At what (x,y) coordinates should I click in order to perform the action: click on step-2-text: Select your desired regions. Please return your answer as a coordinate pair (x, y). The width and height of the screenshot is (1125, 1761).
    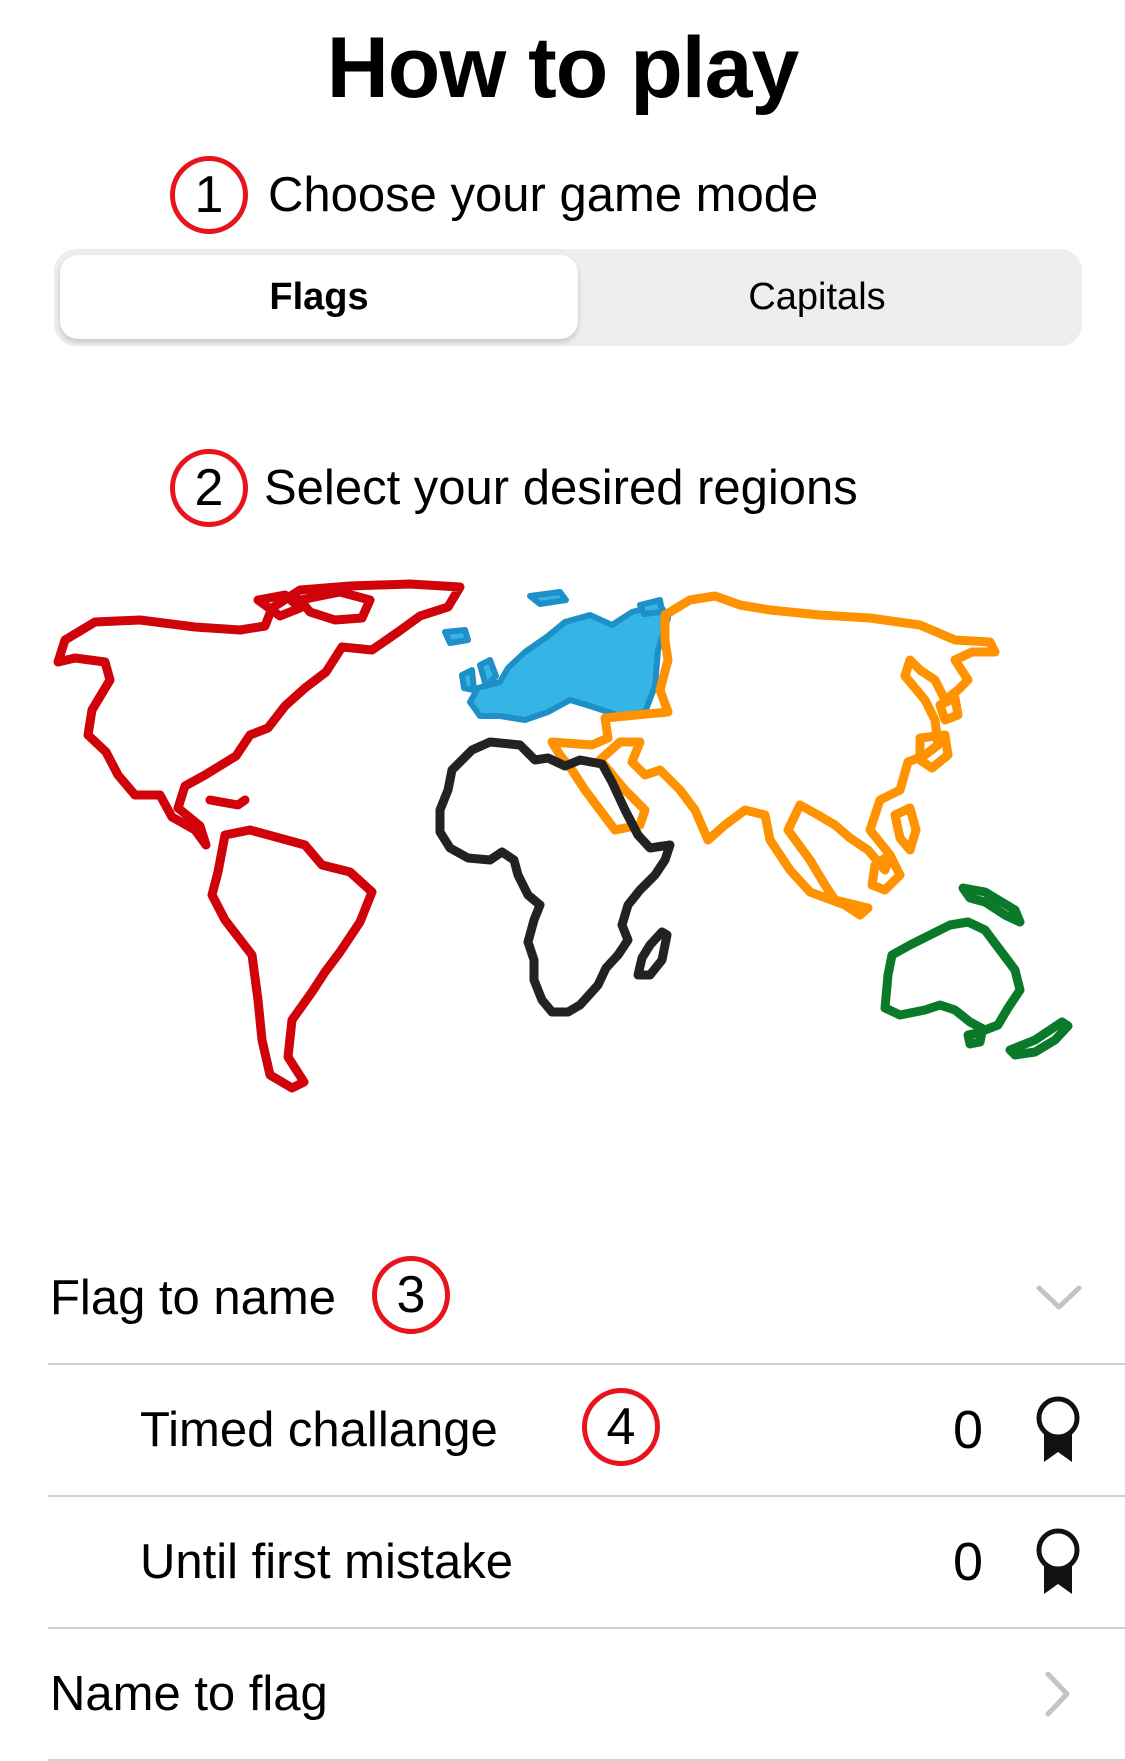
    Looking at the image, I should click on (561, 488).